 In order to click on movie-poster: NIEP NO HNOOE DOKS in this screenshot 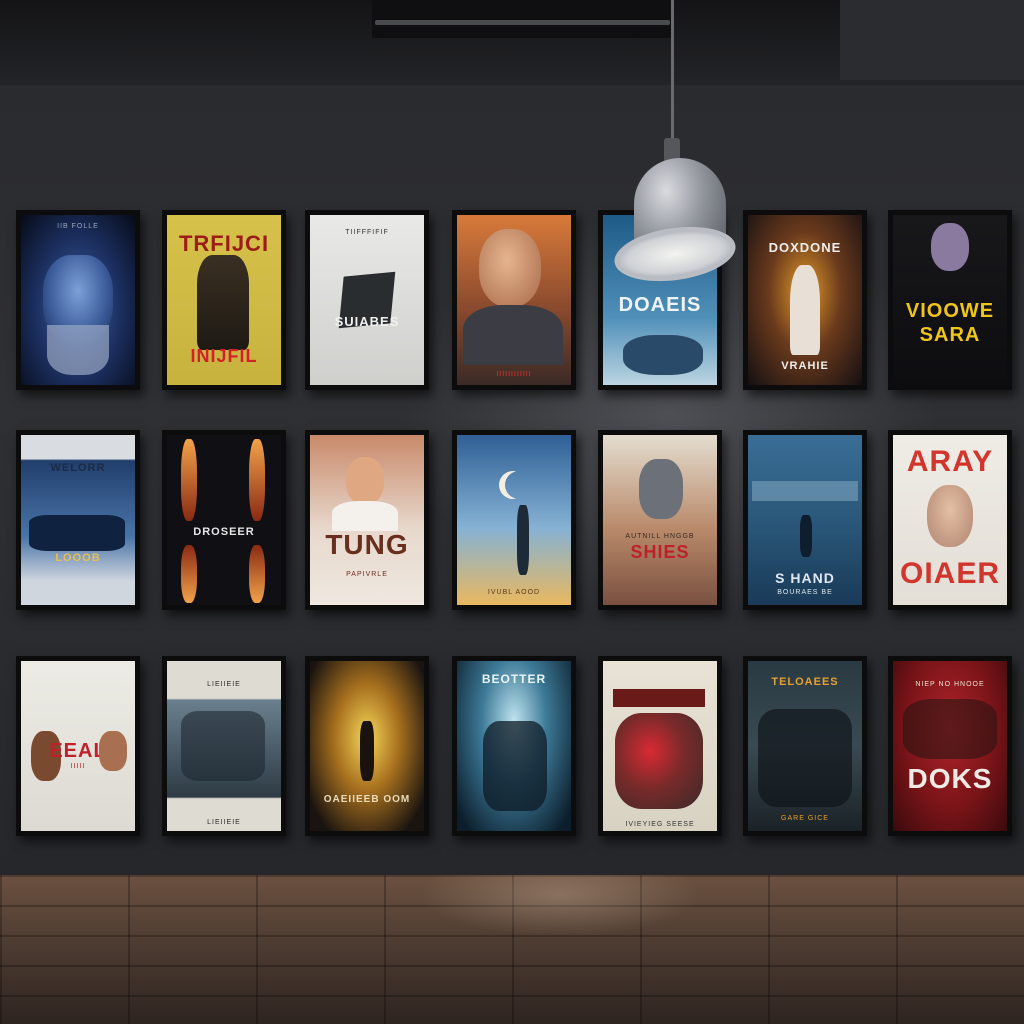, I will do `click(950, 746)`.